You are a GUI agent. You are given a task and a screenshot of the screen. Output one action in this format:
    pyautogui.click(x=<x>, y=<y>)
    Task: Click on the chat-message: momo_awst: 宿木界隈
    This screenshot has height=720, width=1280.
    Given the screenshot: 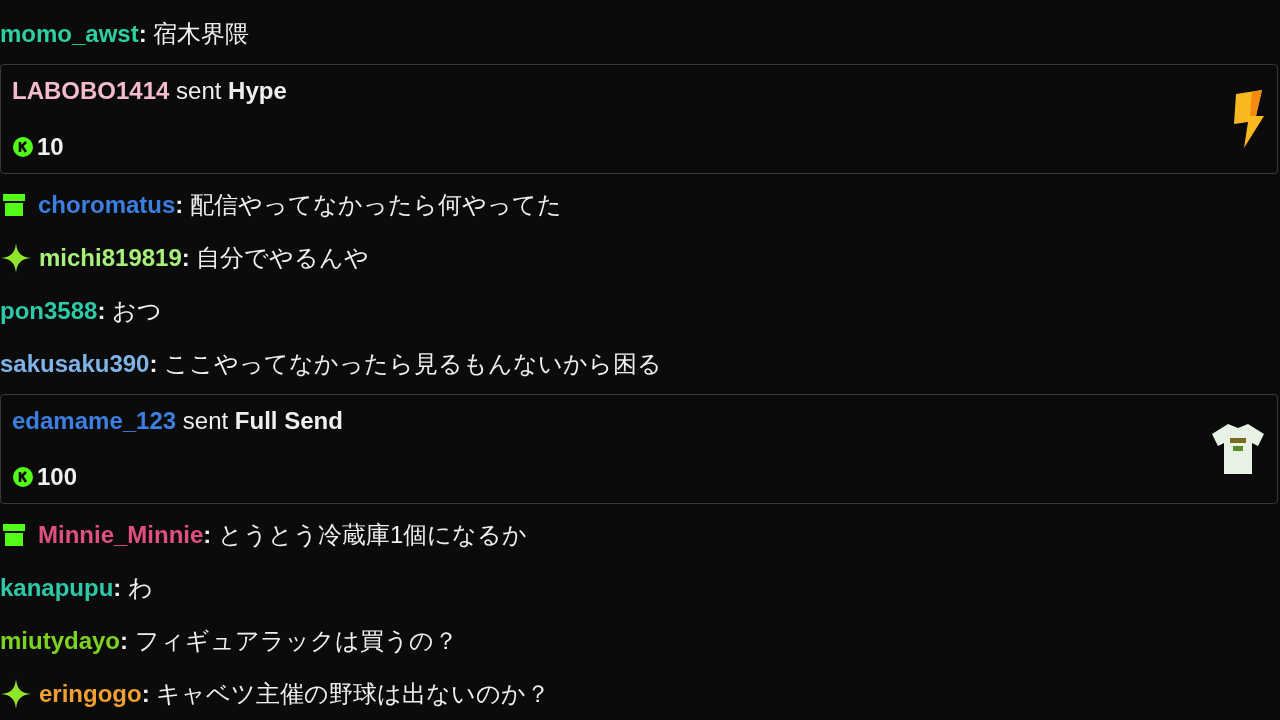 What is the action you would take?
    pyautogui.click(x=125, y=33)
    